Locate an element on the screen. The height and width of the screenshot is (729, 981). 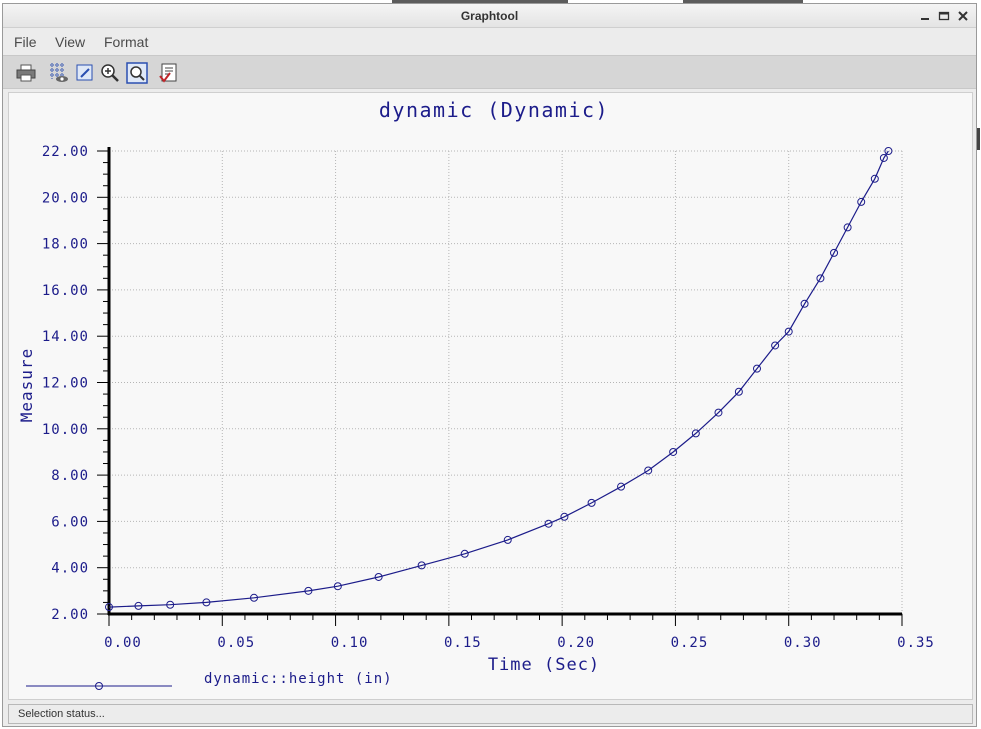
y-tick-label: 10.00 is located at coordinates (65, 430).